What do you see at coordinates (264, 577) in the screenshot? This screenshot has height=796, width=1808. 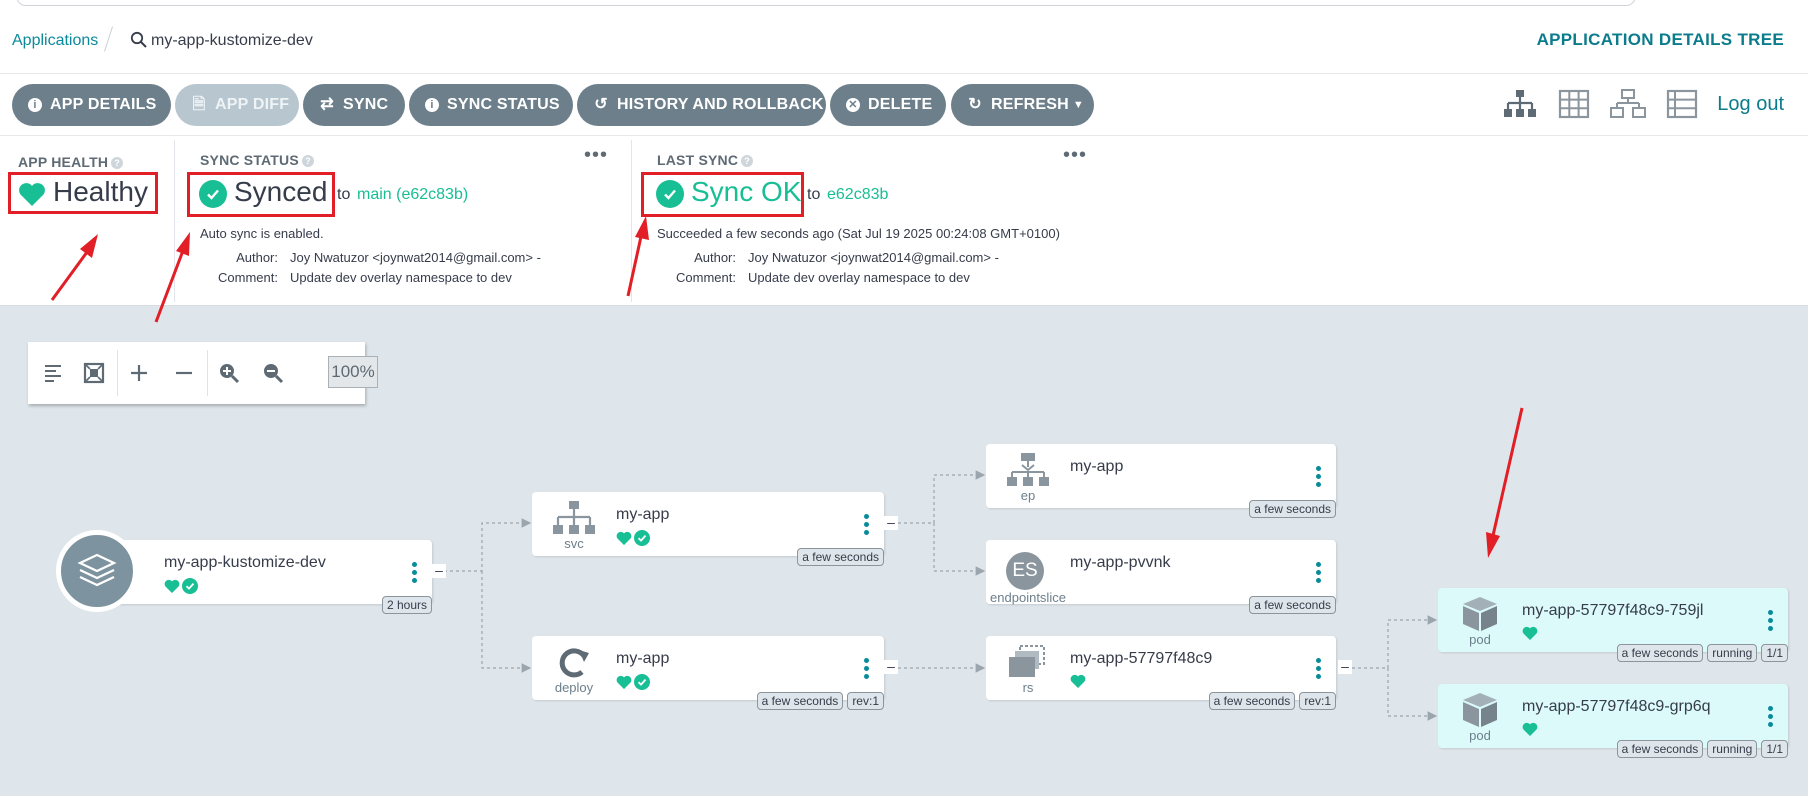 I see `app-root-node: my-app-kustomize-dev 2 hours` at bounding box center [264, 577].